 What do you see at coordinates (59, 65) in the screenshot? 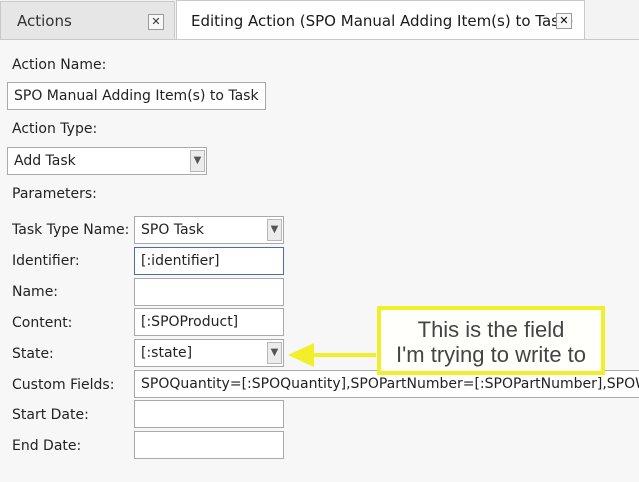
I see `action-name-label: Action Name:` at bounding box center [59, 65].